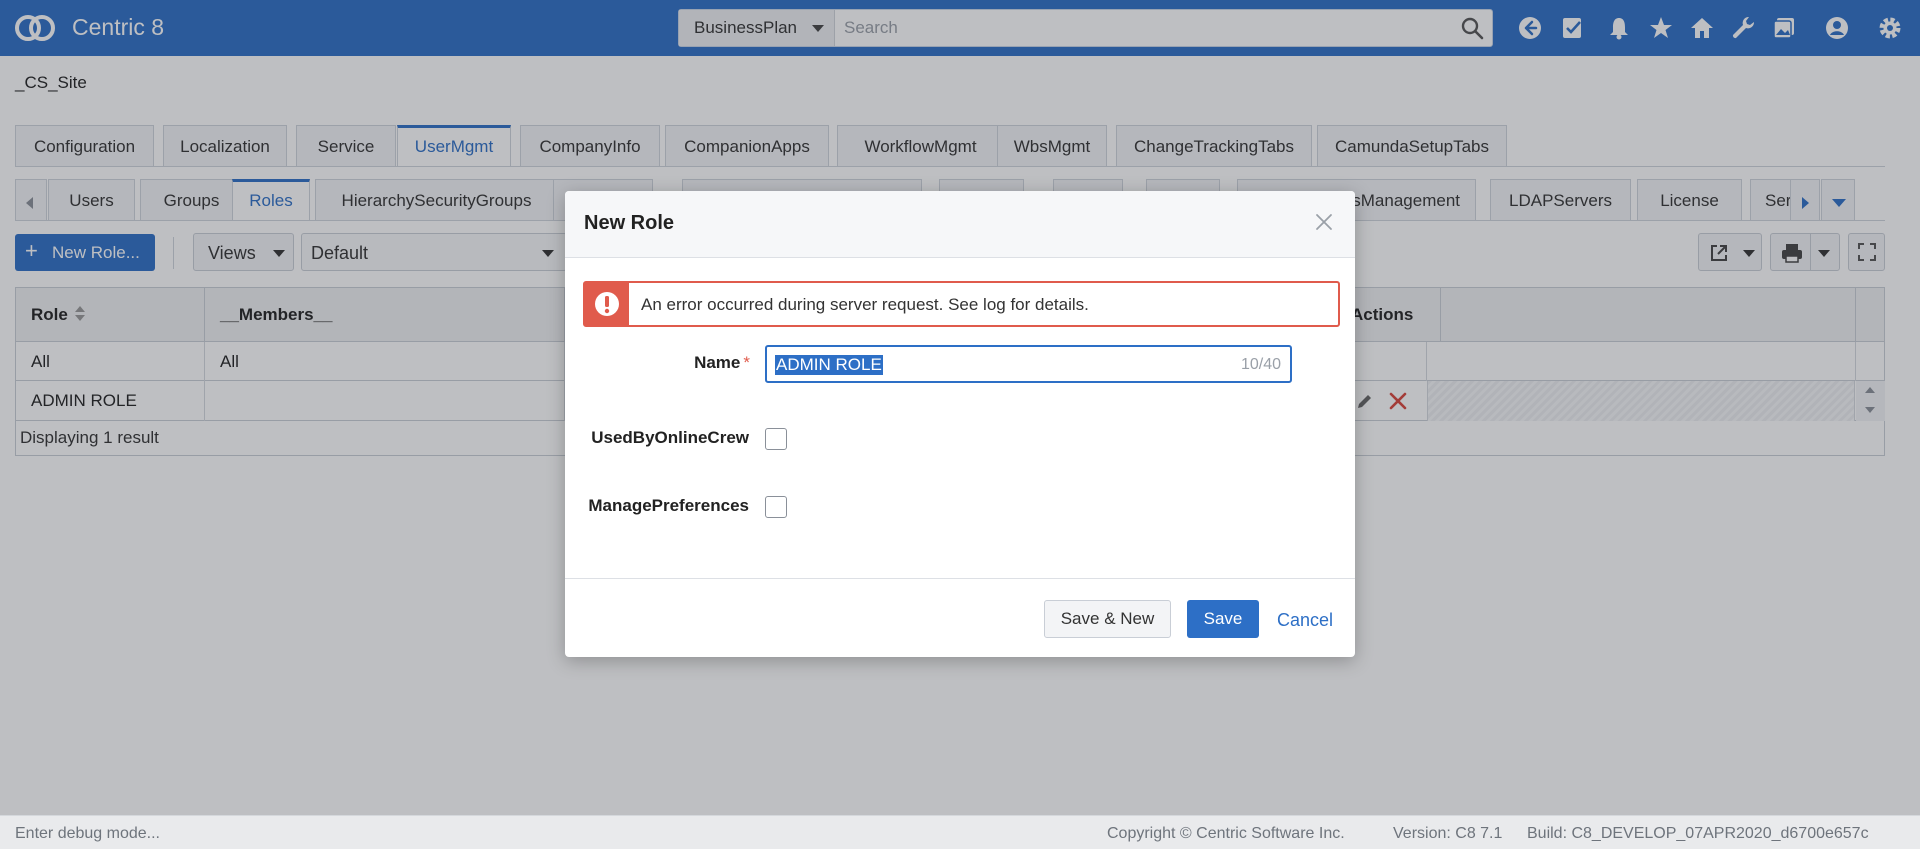 The image size is (1920, 849). Describe the element at coordinates (829, 365) in the screenshot. I see `name-field-value: ADMIN ROLE` at that location.